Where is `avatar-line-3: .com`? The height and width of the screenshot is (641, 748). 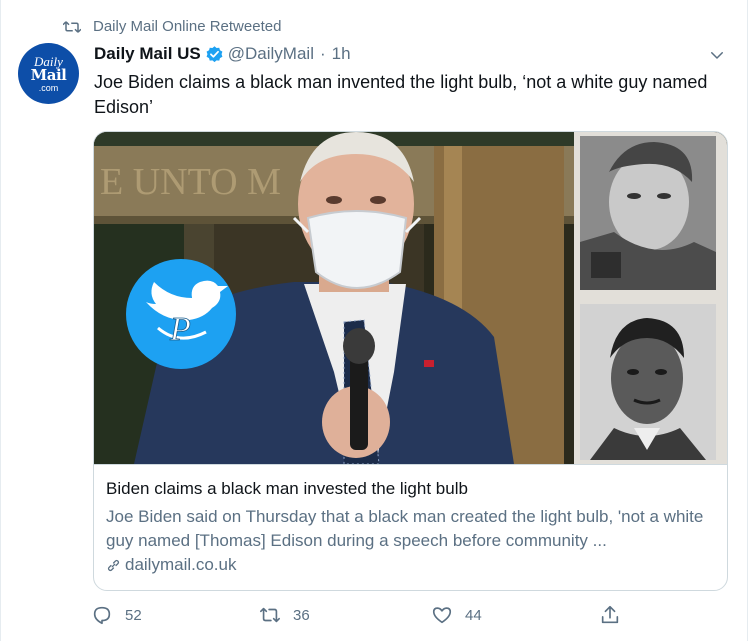 avatar-line-3: .com is located at coordinates (48, 87).